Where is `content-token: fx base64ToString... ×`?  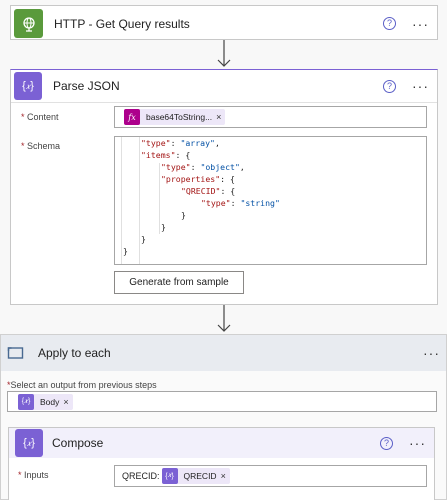
content-token: fx base64ToString... × is located at coordinates (175, 117).